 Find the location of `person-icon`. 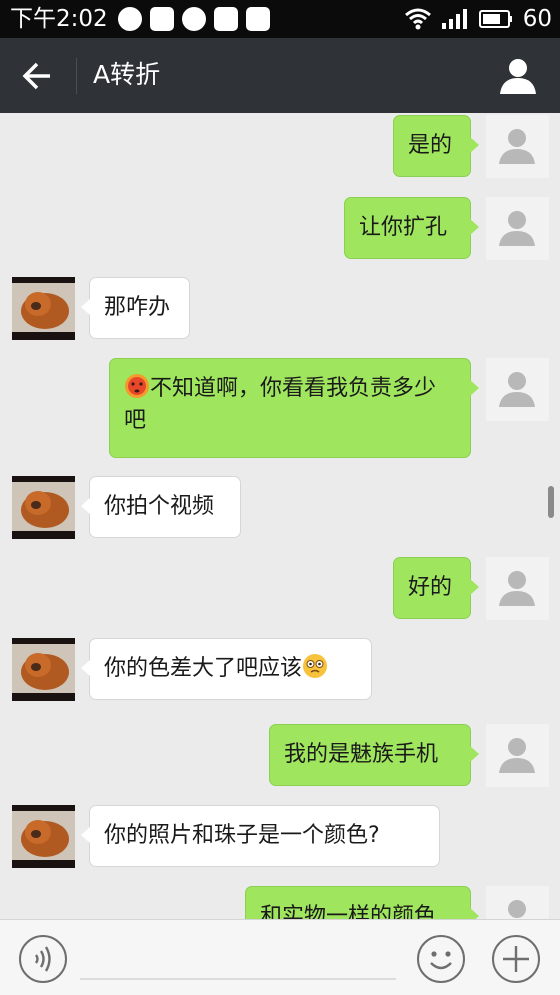

person-icon is located at coordinates (518, 76).